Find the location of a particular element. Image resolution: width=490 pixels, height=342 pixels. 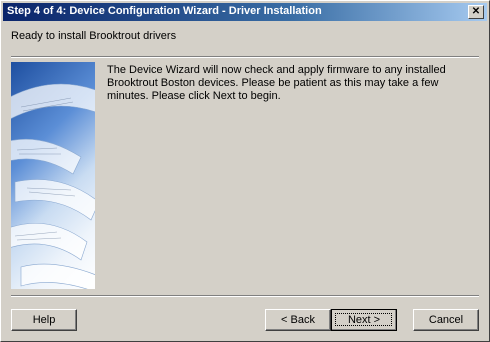

help-button-label: Help is located at coordinates (44, 320).